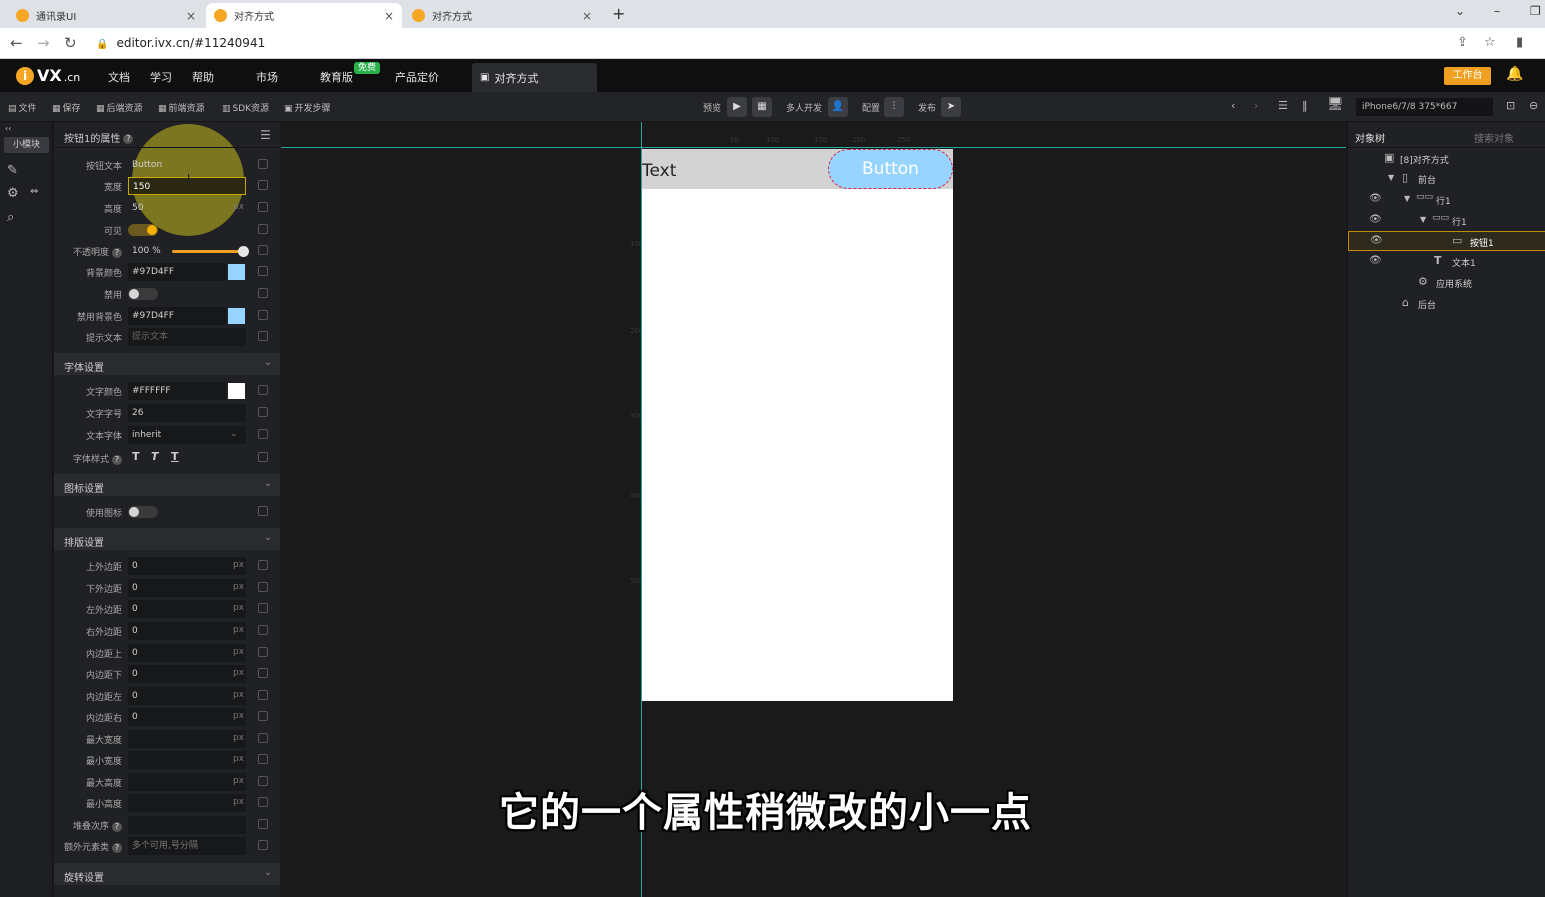  Describe the element at coordinates (1446, 179) in the screenshot. I see `tree-item-frontend: ▼ ▯ 前台` at that location.